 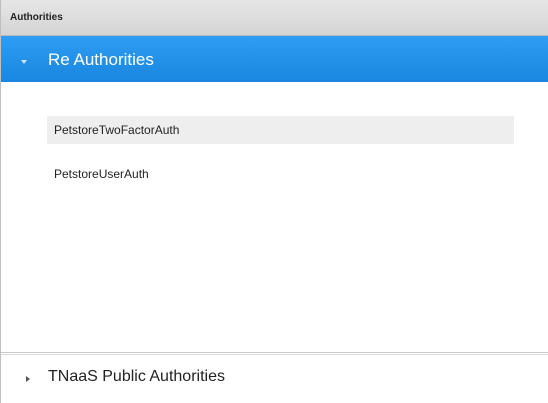 What do you see at coordinates (275, 376) in the screenshot?
I see `section-header-tnaas-public-authorities: TNaaS Public Authorities` at bounding box center [275, 376].